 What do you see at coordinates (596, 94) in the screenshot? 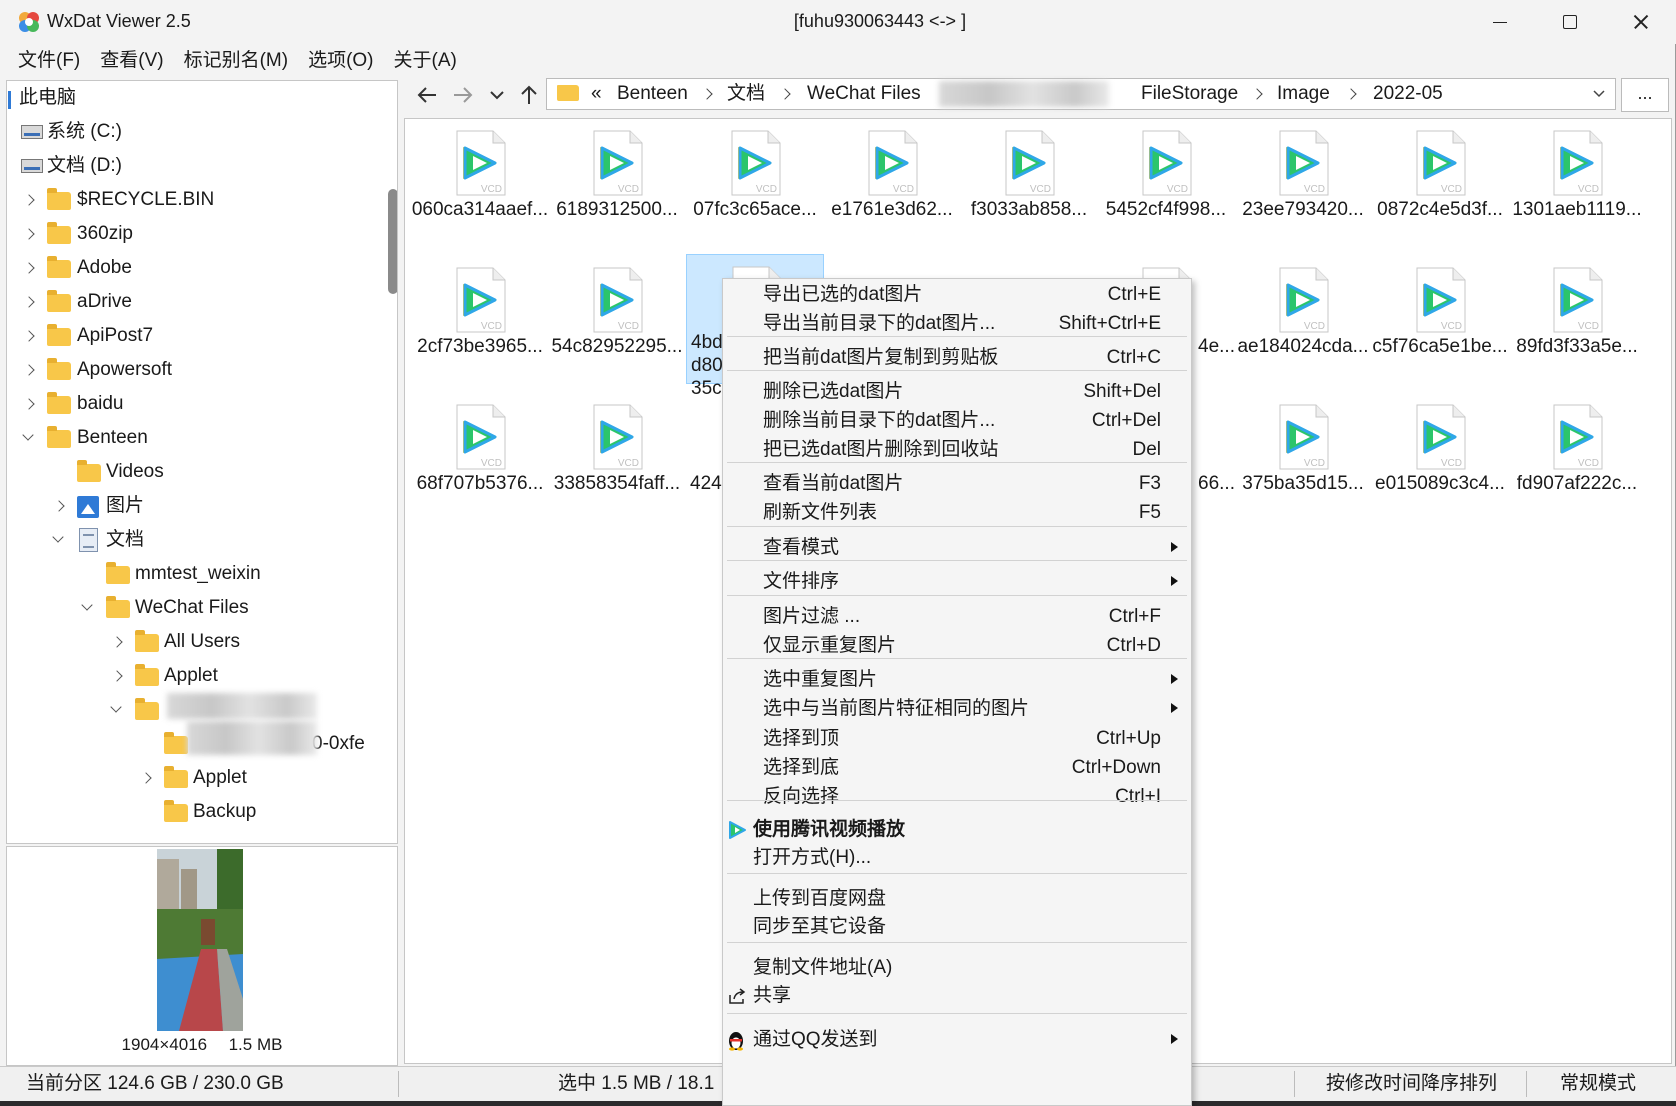
I see `breadcrumb-overflow: «` at bounding box center [596, 94].